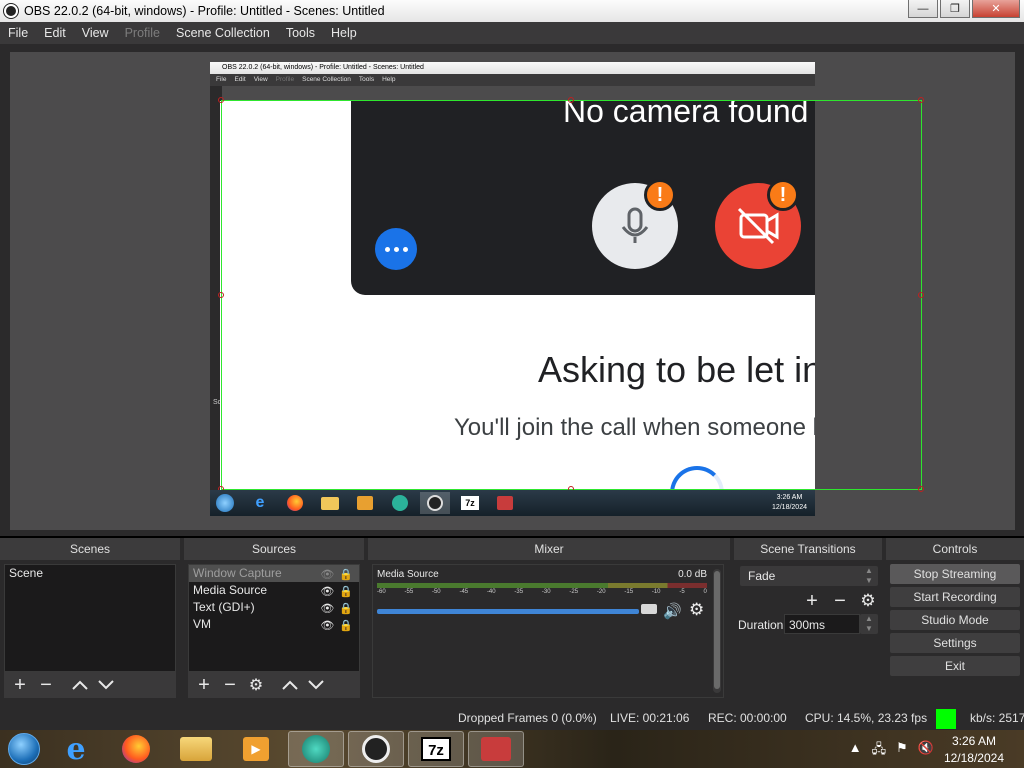 The width and height of the screenshot is (1024, 768). I want to click on studio-mode-button: Studio Mode, so click(955, 620).